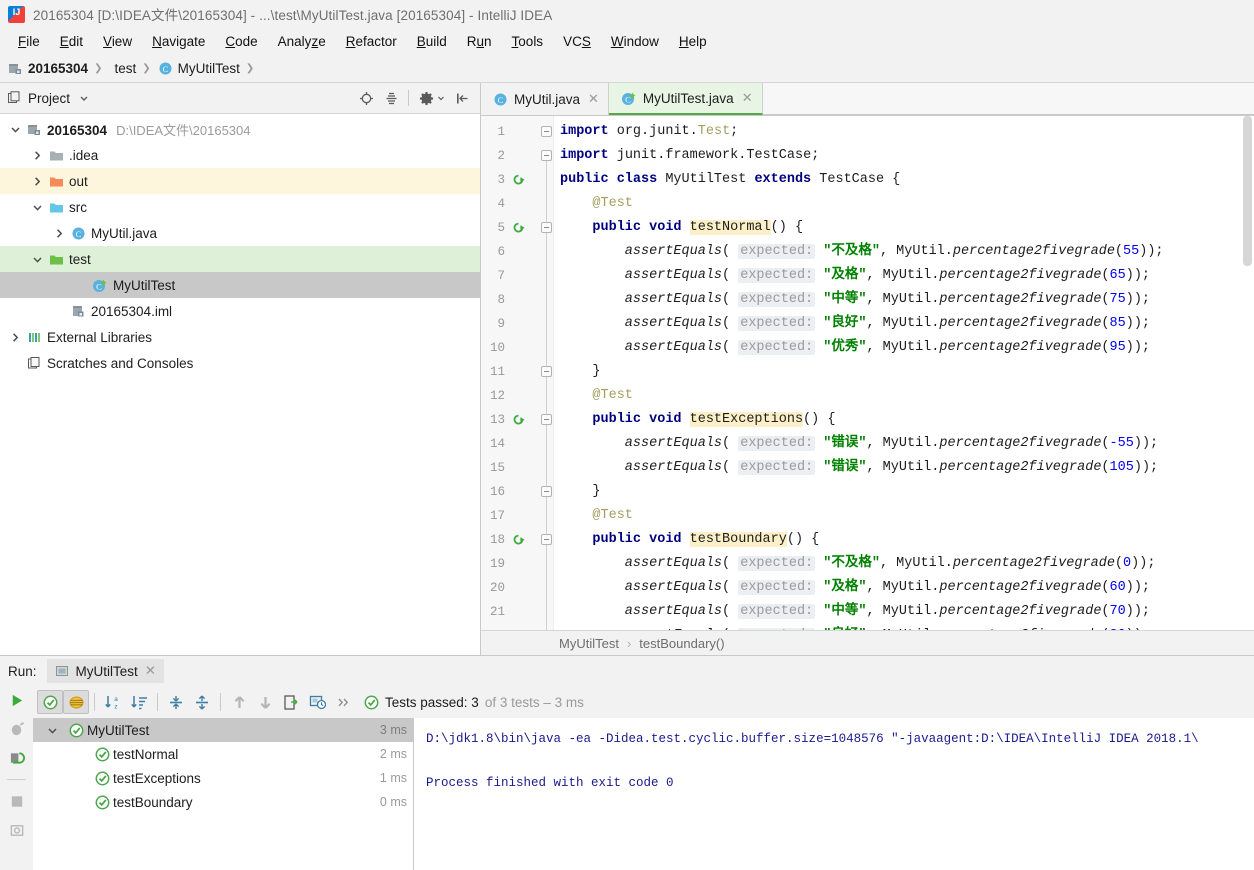 Image resolution: width=1254 pixels, height=870 pixels. I want to click on breadcrumb-method: testBoundary(), so click(681, 643).